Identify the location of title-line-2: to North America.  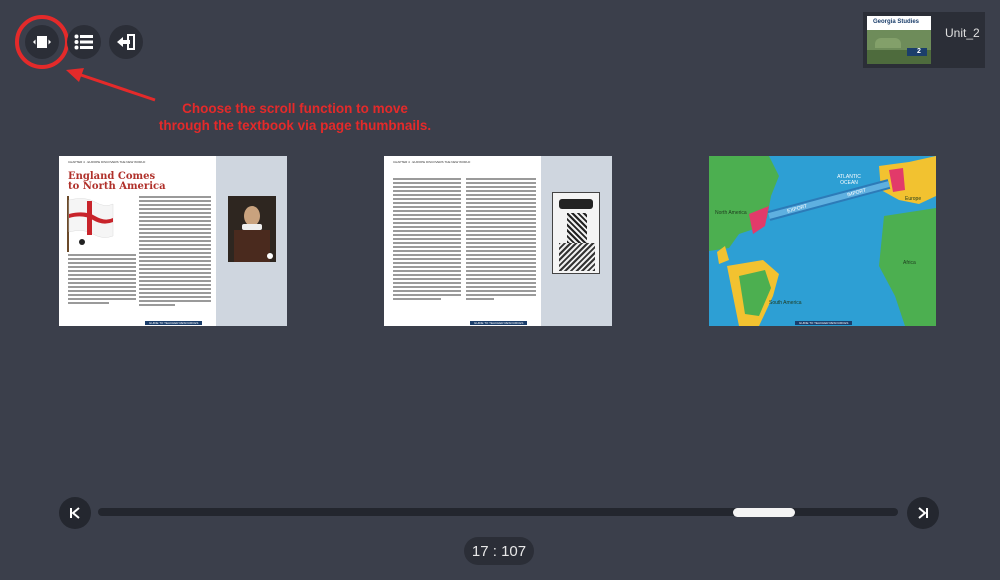
(117, 186).